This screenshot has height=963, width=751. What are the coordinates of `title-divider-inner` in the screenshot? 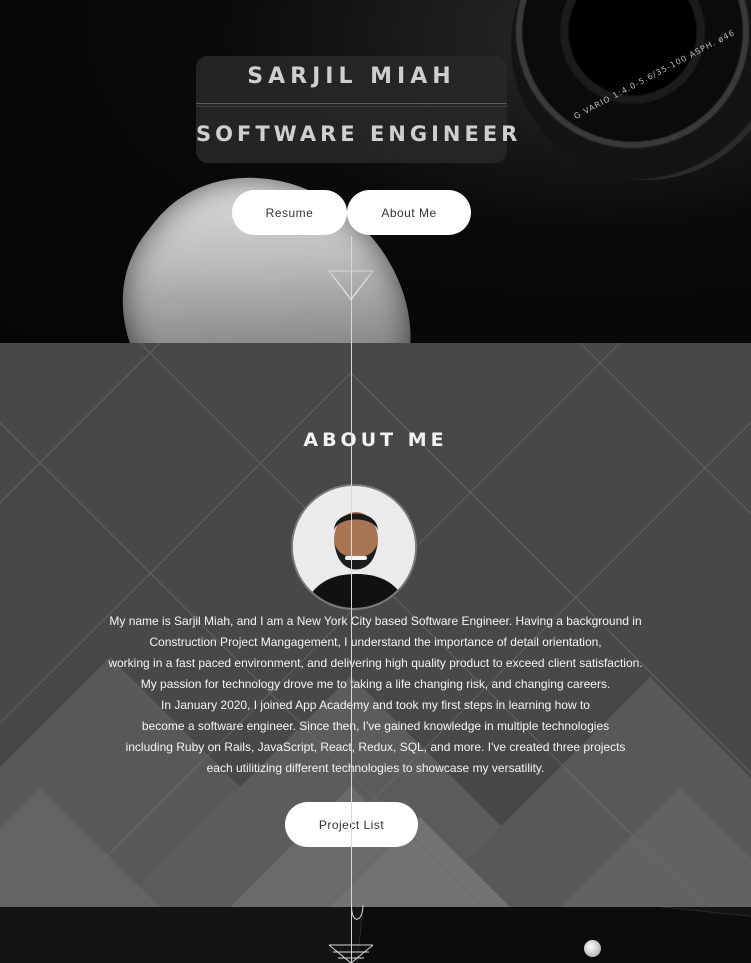 It's located at (351, 106).